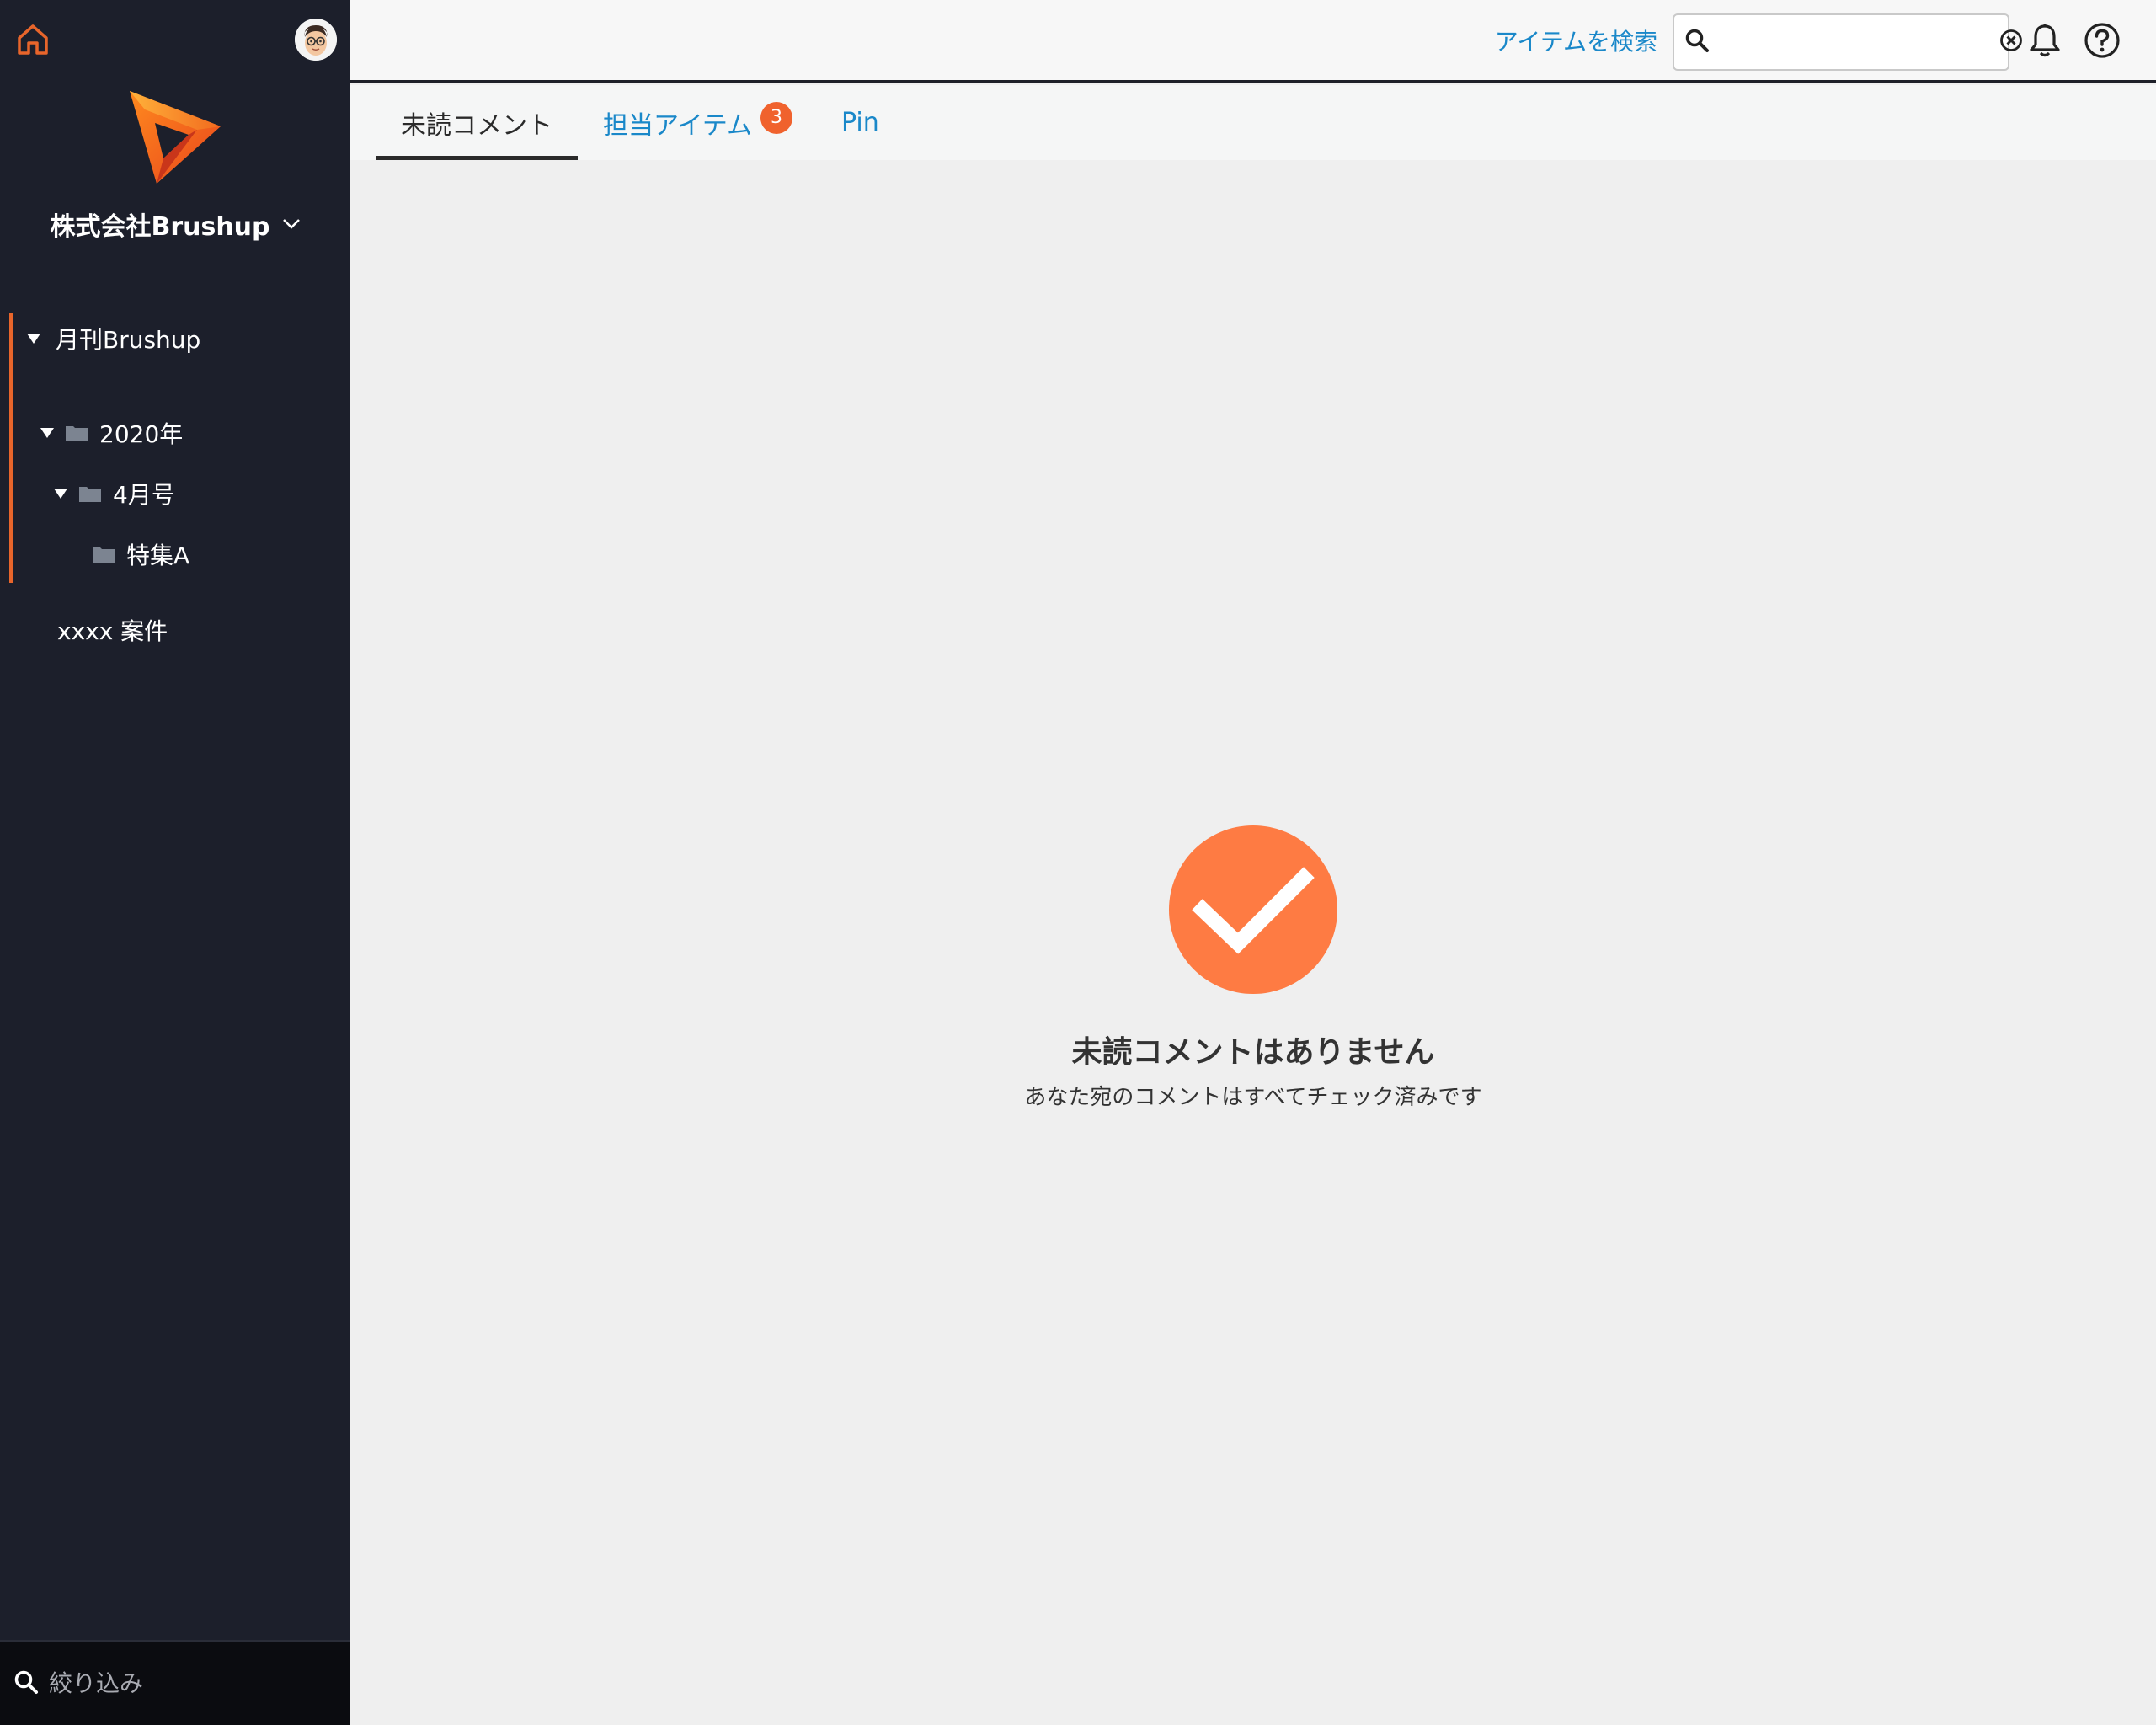  I want to click on top-header: アイテムを検索, so click(1253, 41).